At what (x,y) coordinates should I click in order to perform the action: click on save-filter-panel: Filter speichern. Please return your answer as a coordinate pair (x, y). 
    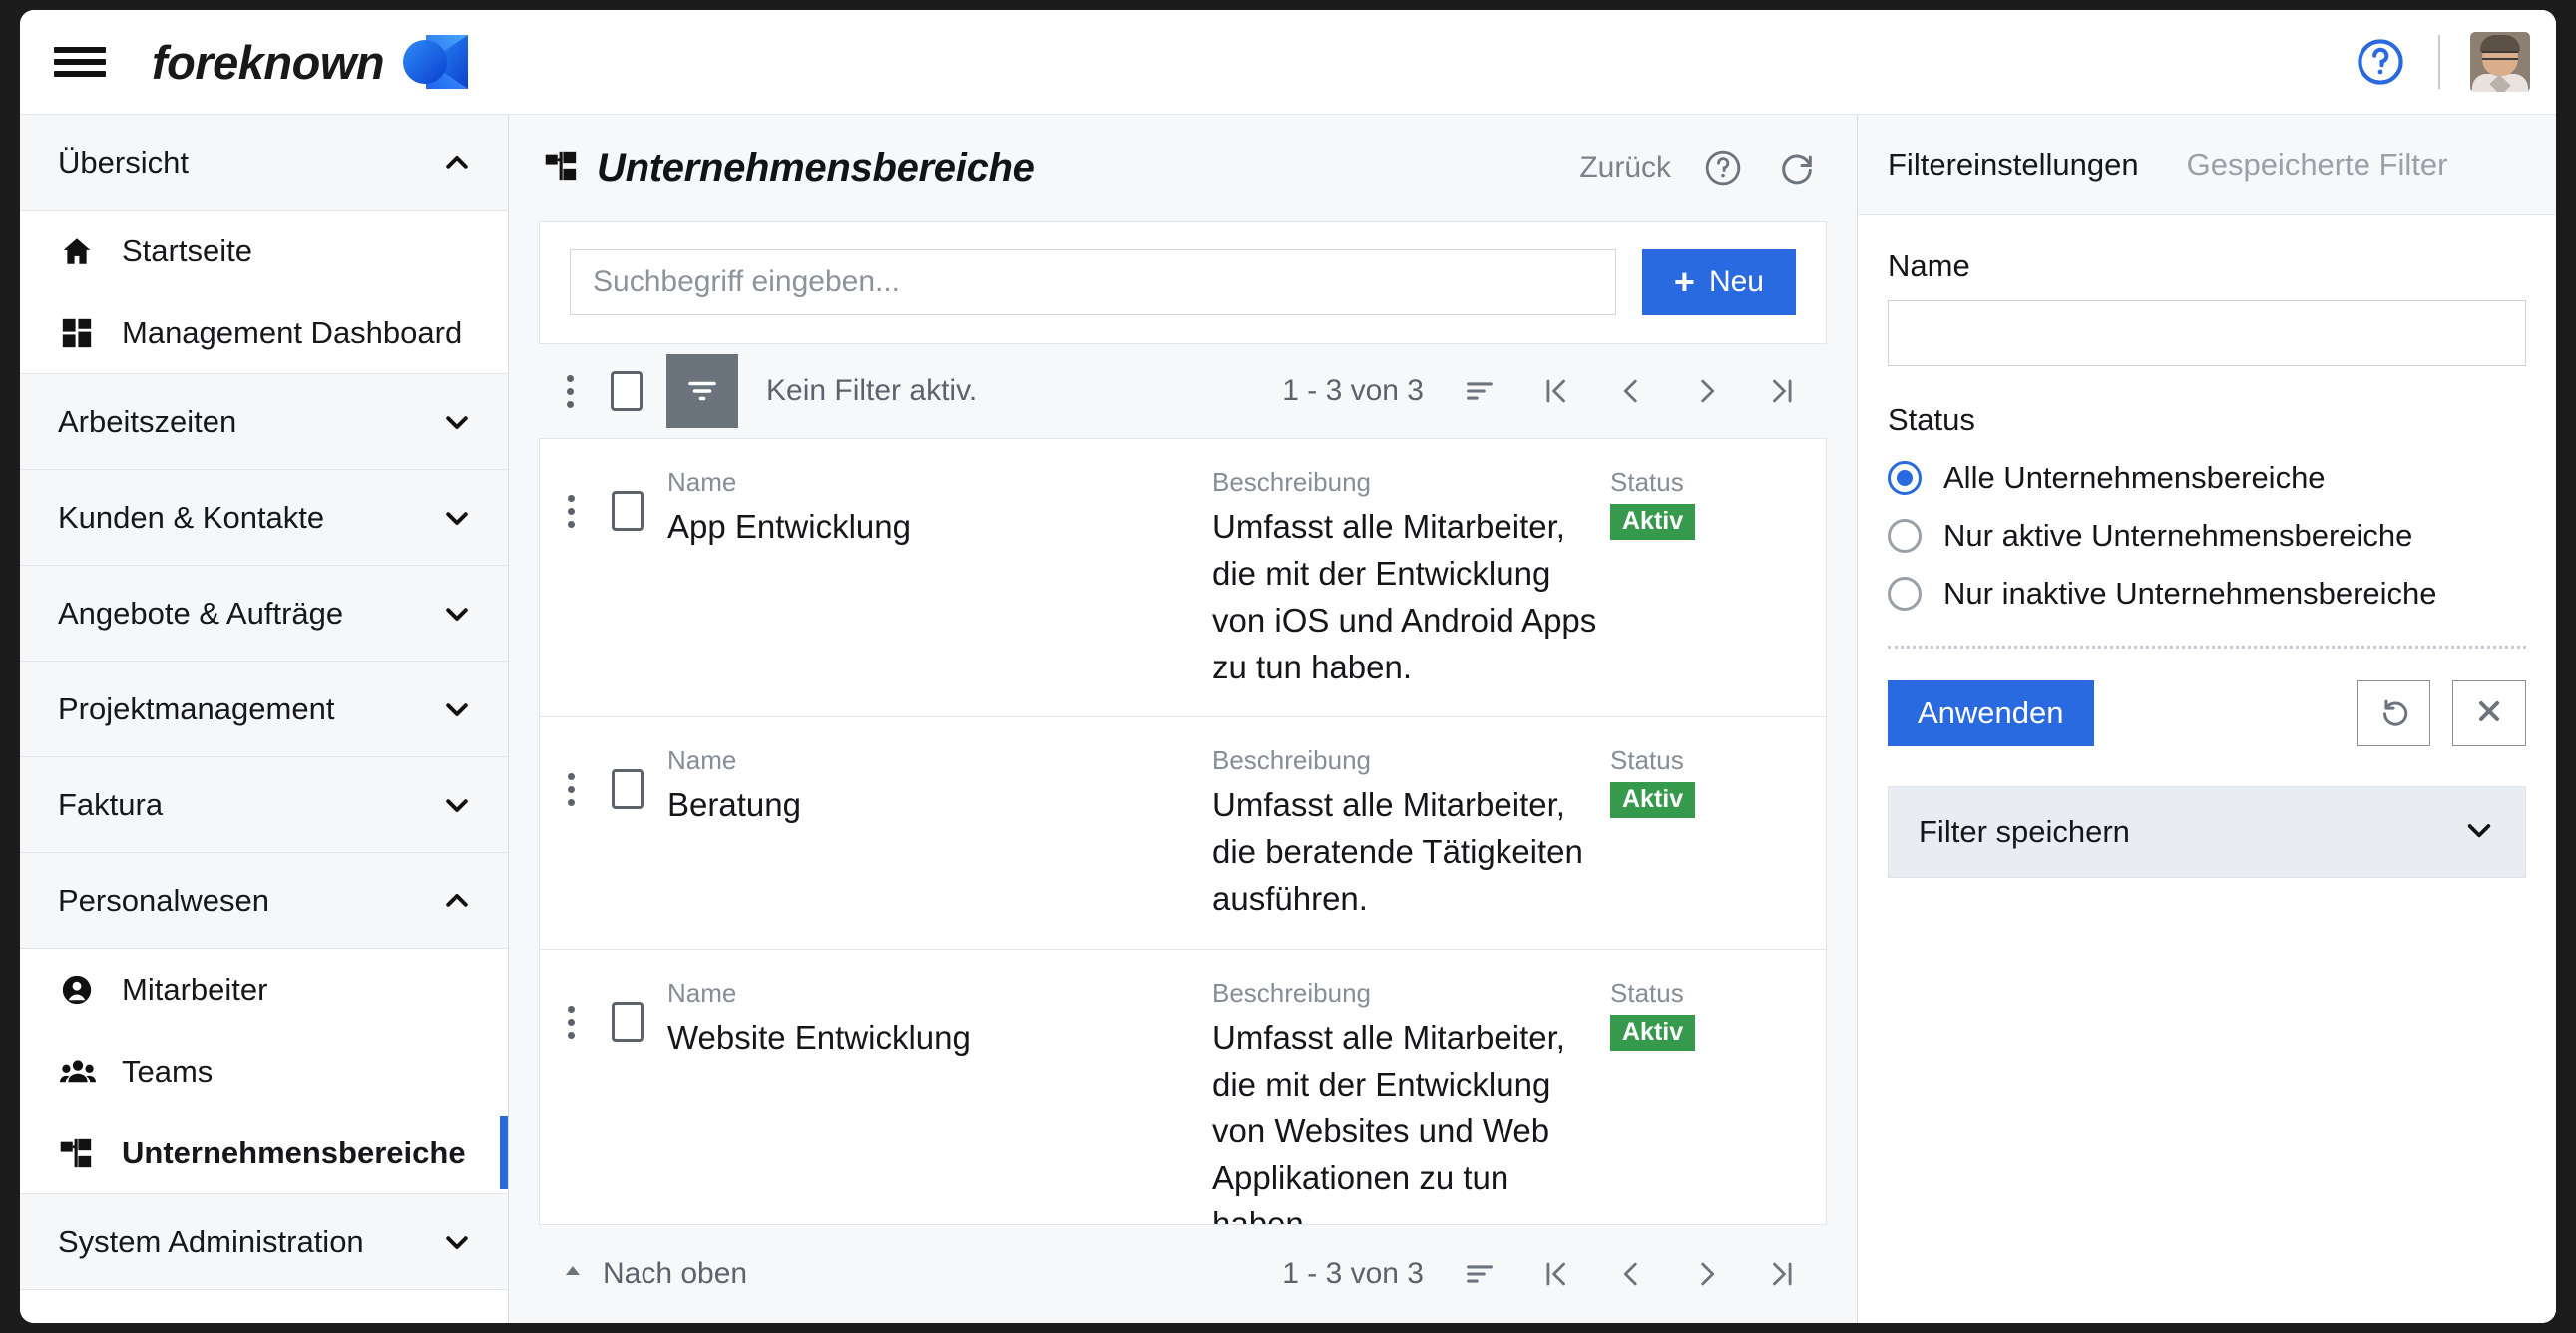
    Looking at the image, I should click on (2207, 832).